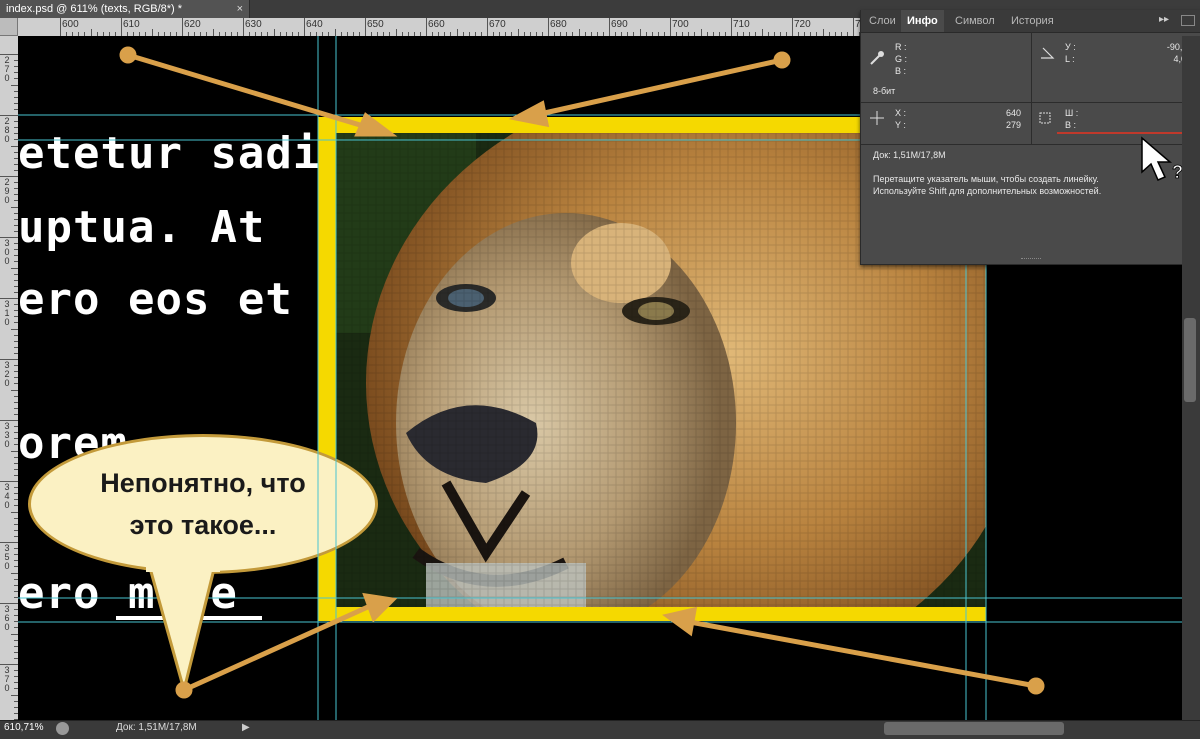 The image size is (1200, 739). Describe the element at coordinates (314, 24) in the screenshot. I see `ruler-label: 640` at that location.